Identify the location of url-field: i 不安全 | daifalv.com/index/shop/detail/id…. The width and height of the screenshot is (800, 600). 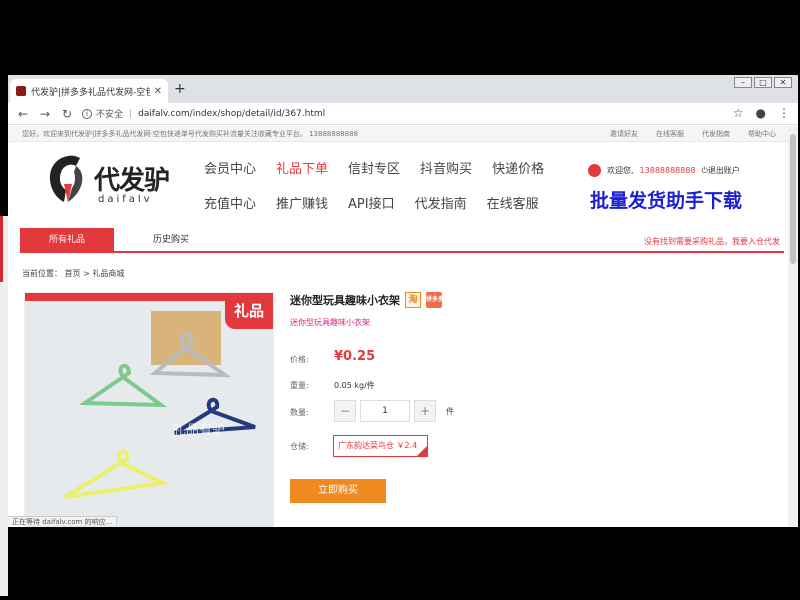
(203, 113).